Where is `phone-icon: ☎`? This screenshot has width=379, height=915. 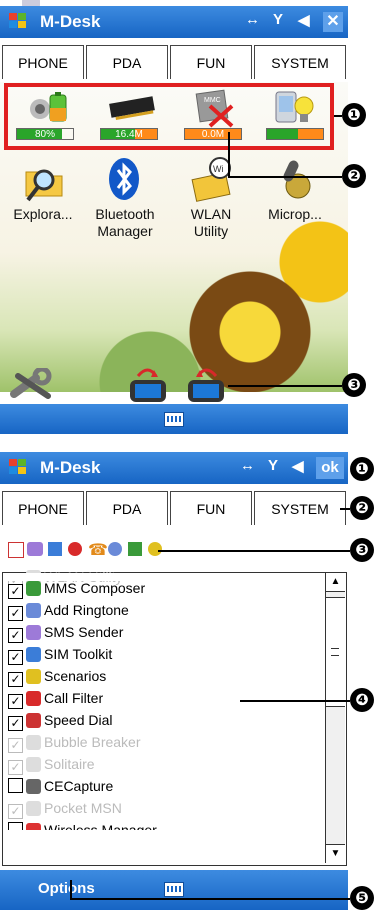 phone-icon: ☎ is located at coordinates (98, 550).